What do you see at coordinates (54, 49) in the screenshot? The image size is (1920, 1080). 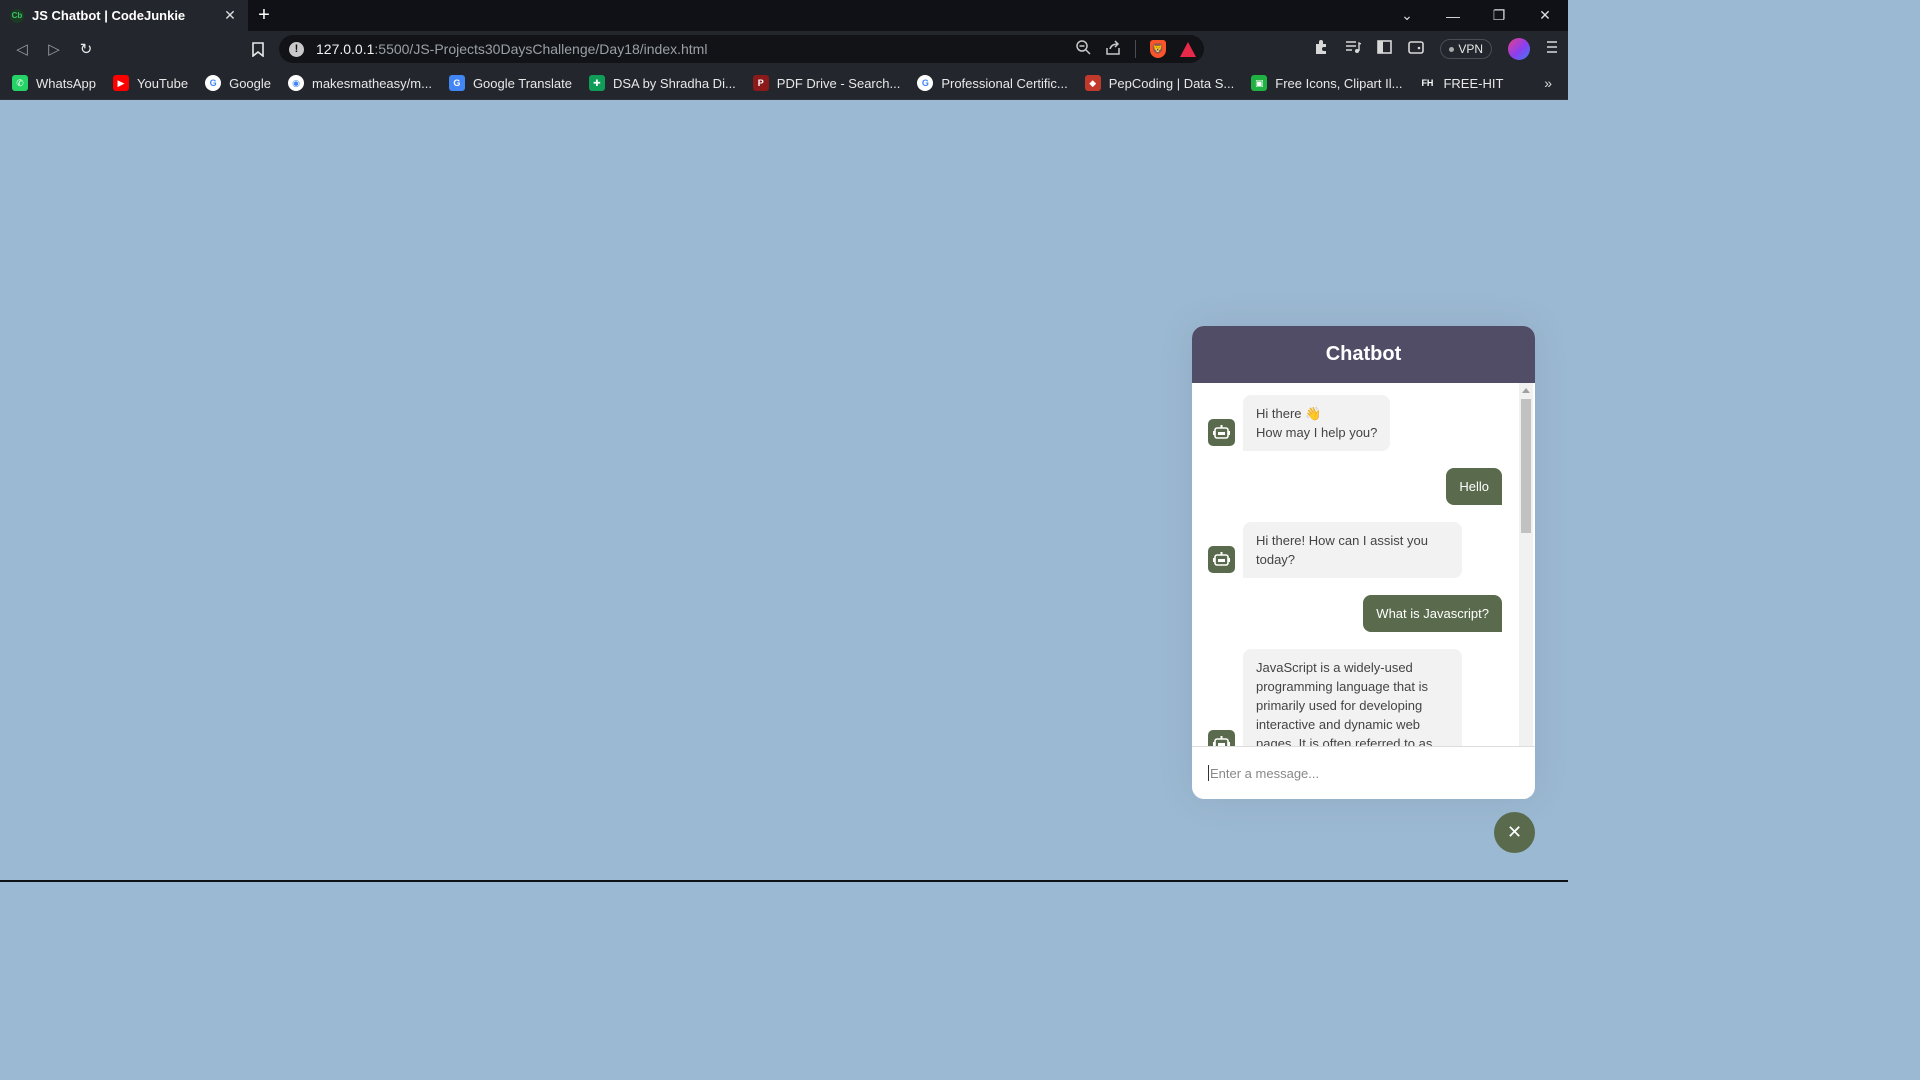 I see `forward-button: ▷` at bounding box center [54, 49].